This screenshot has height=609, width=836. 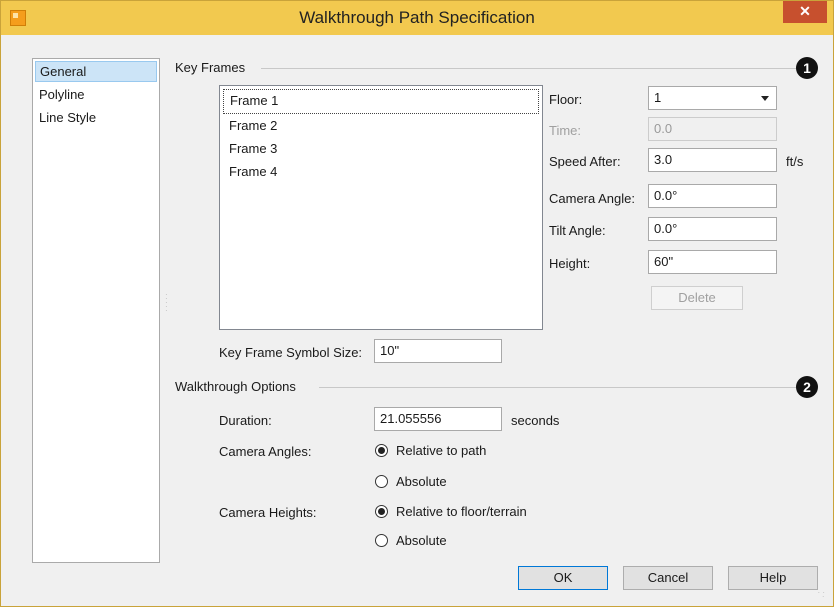 What do you see at coordinates (805, 12) in the screenshot?
I see `close-button: ✕` at bounding box center [805, 12].